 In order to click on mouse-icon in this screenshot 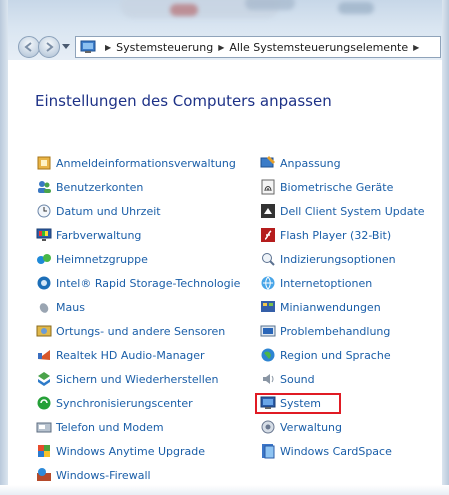, I will do `click(44, 308)`.